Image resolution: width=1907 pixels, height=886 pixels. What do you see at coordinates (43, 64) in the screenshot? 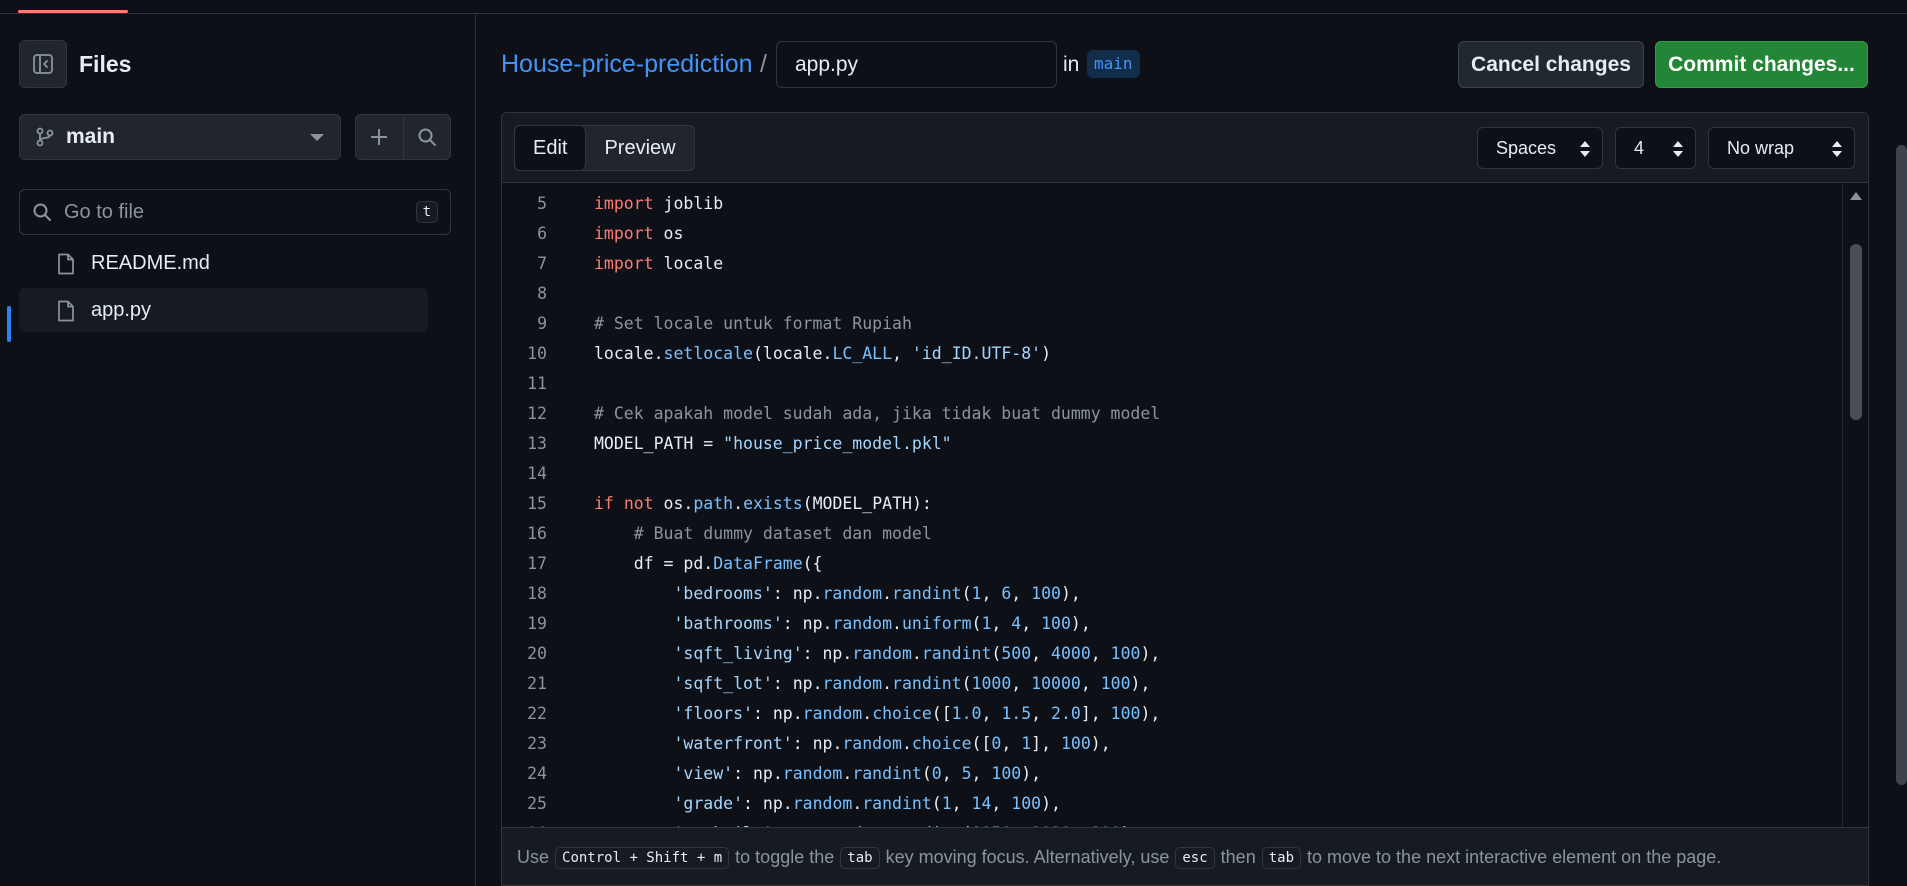
I see `collapse-sidebar-button` at bounding box center [43, 64].